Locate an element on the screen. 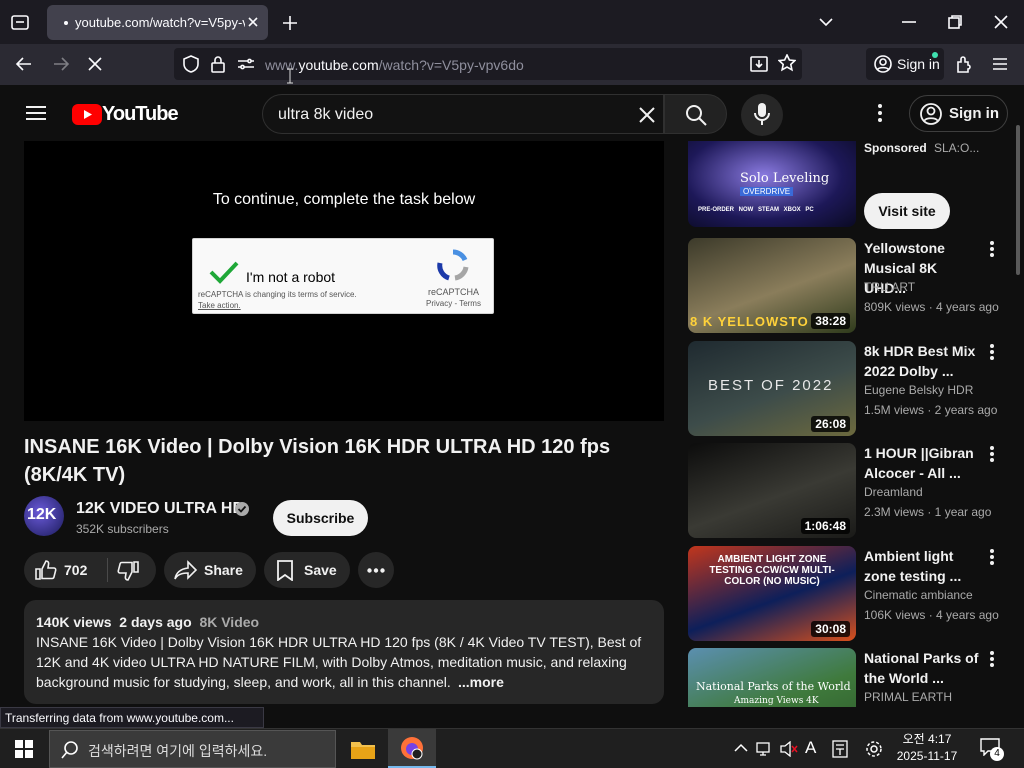  clear-search-icon is located at coordinates (647, 115).